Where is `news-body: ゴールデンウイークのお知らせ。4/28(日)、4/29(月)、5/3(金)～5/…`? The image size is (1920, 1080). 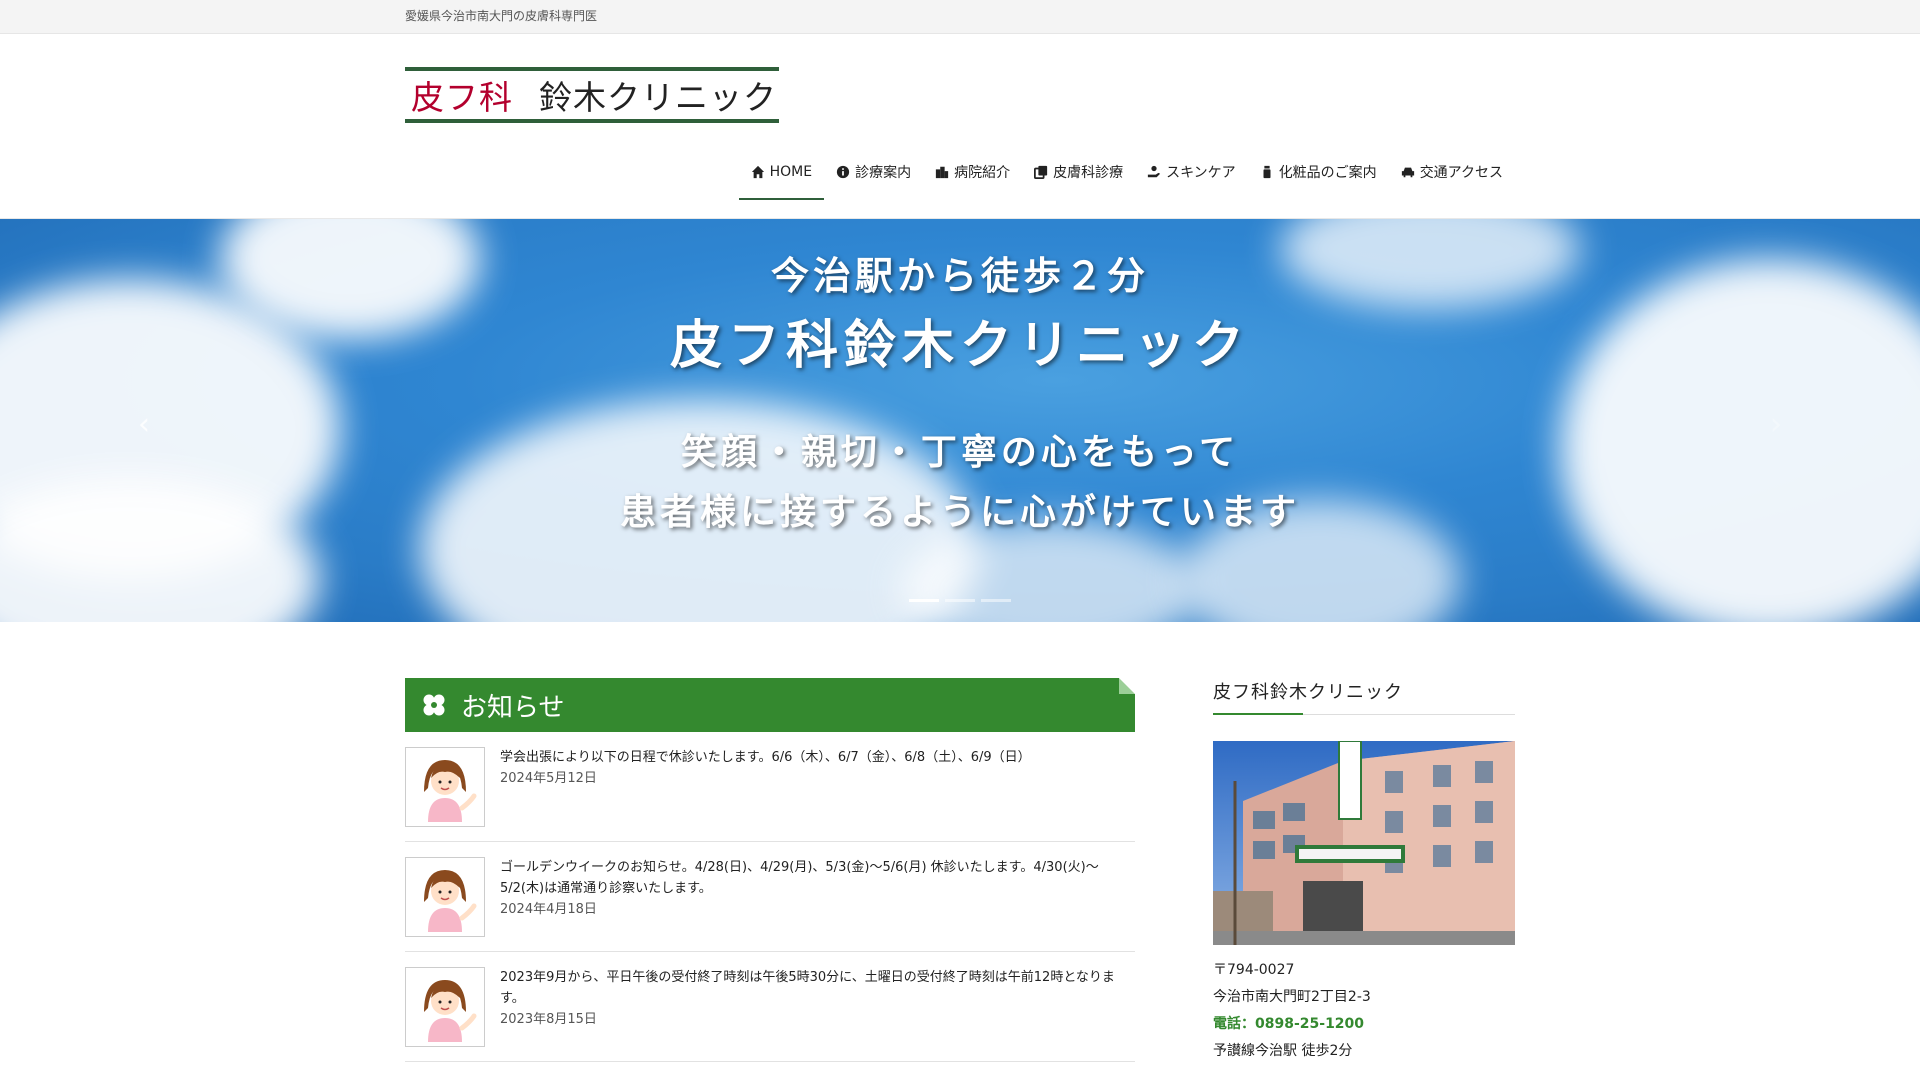
news-body: ゴールデンウイークのお知らせ。4/28(日)、4/29(月)、5/3(金)～5/… is located at coordinates (817, 897).